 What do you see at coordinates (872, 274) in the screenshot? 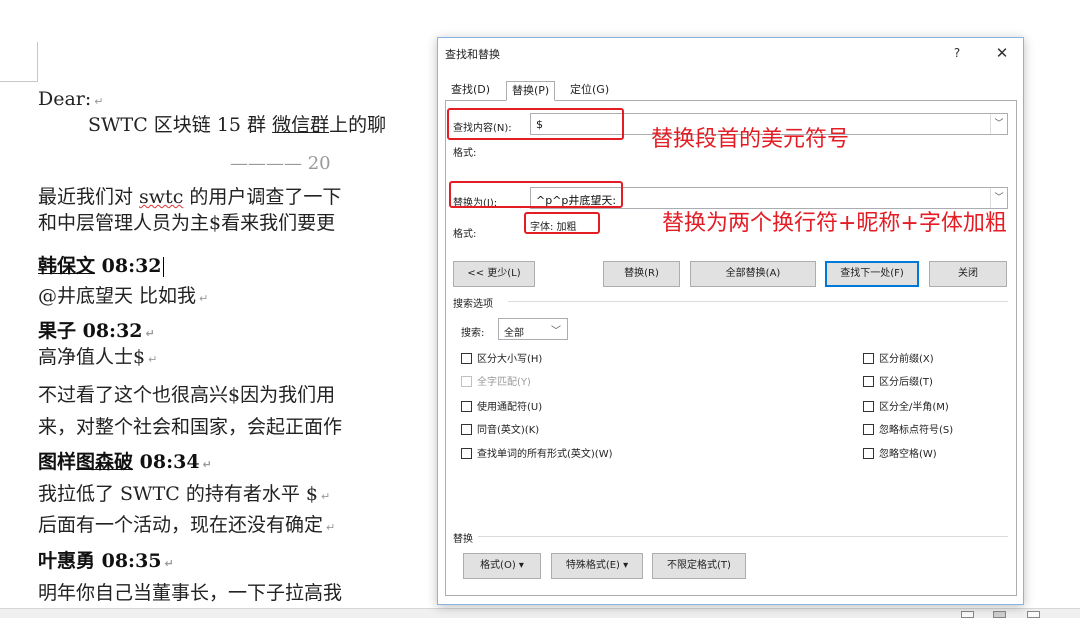
I see `find-next-button: 查找下一处(F)` at bounding box center [872, 274].